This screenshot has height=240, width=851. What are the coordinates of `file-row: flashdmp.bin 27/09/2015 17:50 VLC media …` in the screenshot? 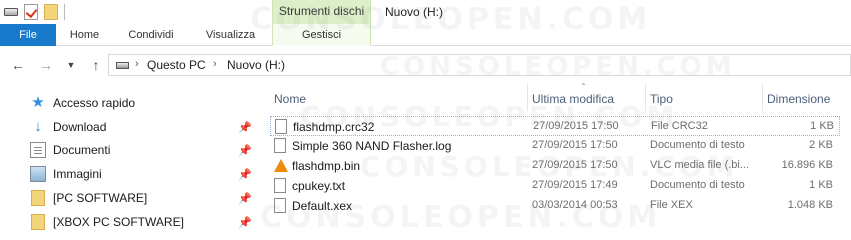 It's located at (555, 166).